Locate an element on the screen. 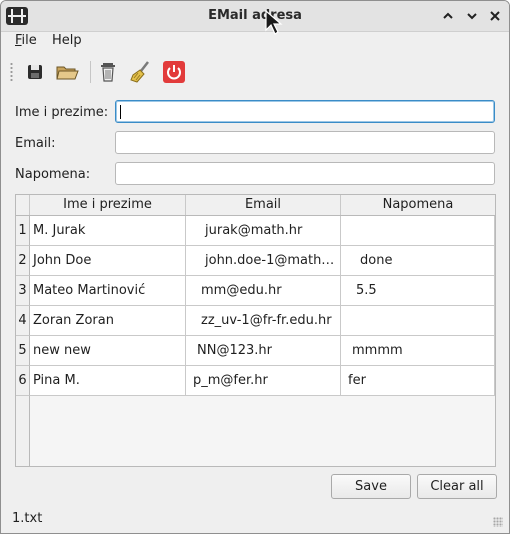  close-icon is located at coordinates (495, 16).